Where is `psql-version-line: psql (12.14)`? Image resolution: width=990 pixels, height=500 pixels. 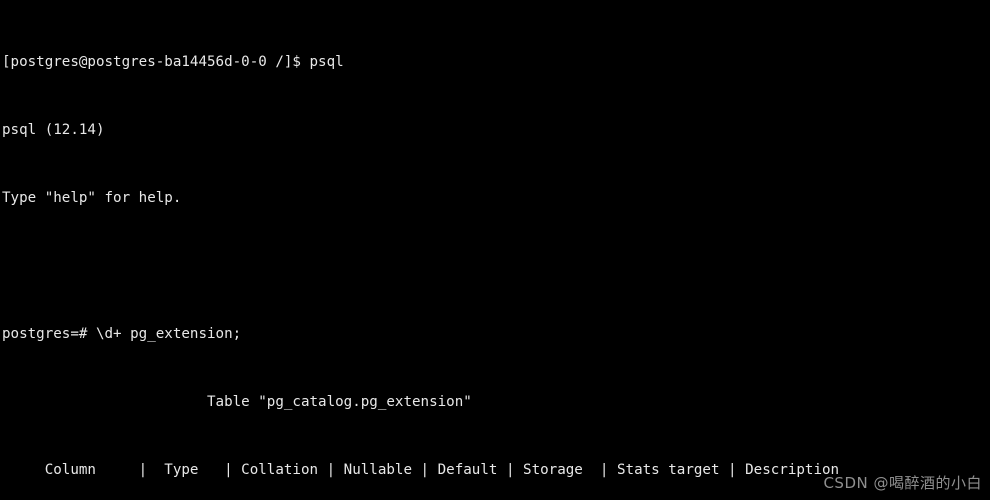
psql-version-line: psql (12.14) is located at coordinates (53, 130).